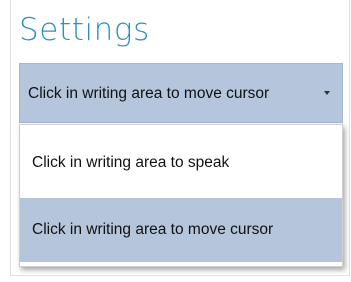 The image size is (351, 282). What do you see at coordinates (153, 229) in the screenshot?
I see `option-label: Click in writing area to move cursor` at bounding box center [153, 229].